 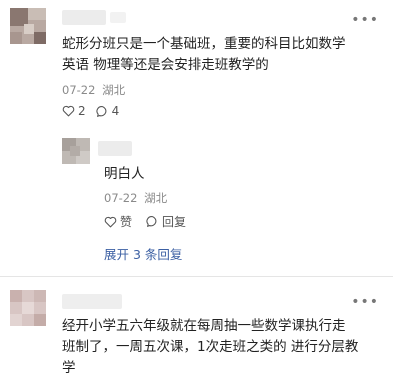 I want to click on reply-actions: 赞 回复, so click(x=150, y=221).